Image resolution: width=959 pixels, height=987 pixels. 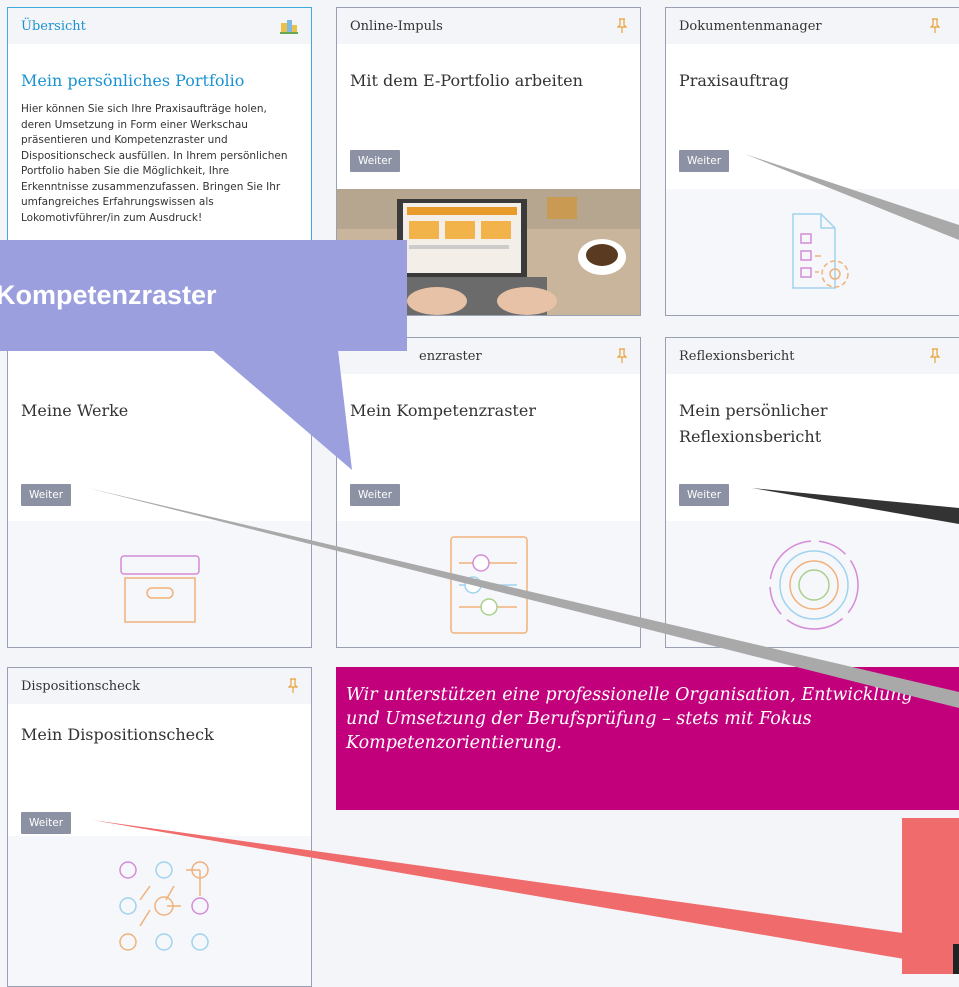 What do you see at coordinates (812, 356) in the screenshot?
I see `card-header: Reflexionsbericht` at bounding box center [812, 356].